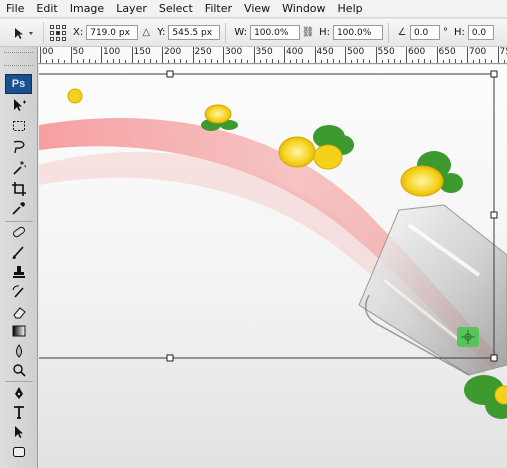 The height and width of the screenshot is (468, 507). I want to click on degree-symbol: °, so click(445, 32).